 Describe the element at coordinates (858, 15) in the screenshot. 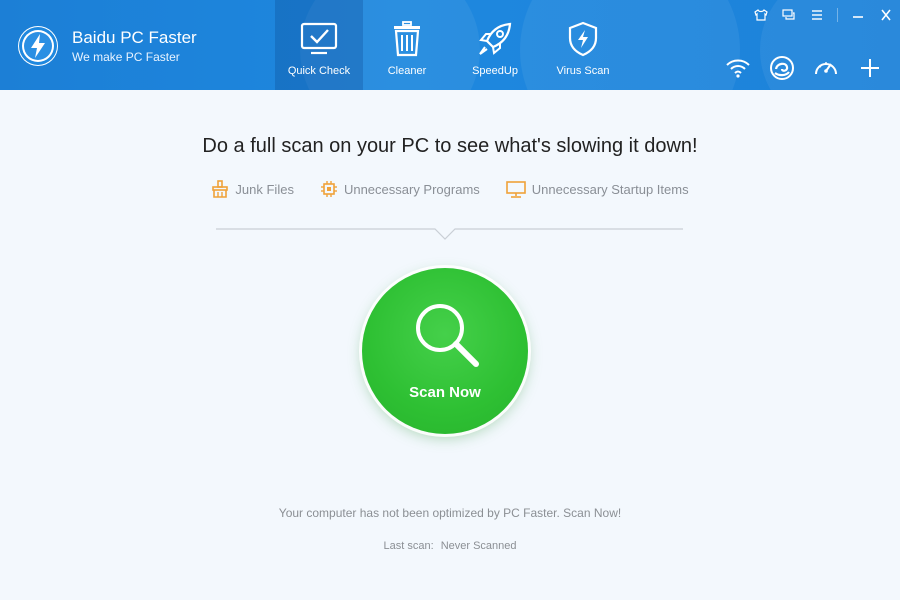

I see `minimize-icon` at that location.